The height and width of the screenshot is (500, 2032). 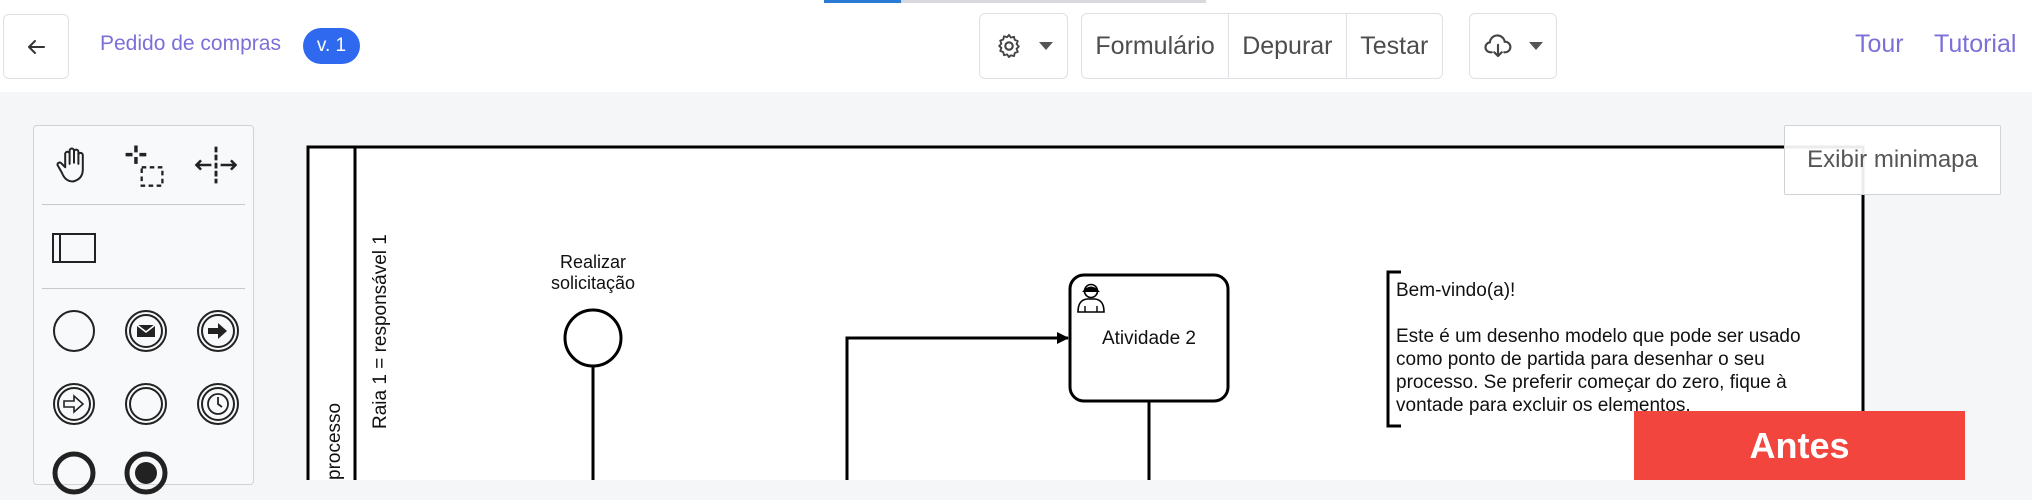 What do you see at coordinates (1149, 338) in the screenshot?
I see `task-label: Atividade 2` at bounding box center [1149, 338].